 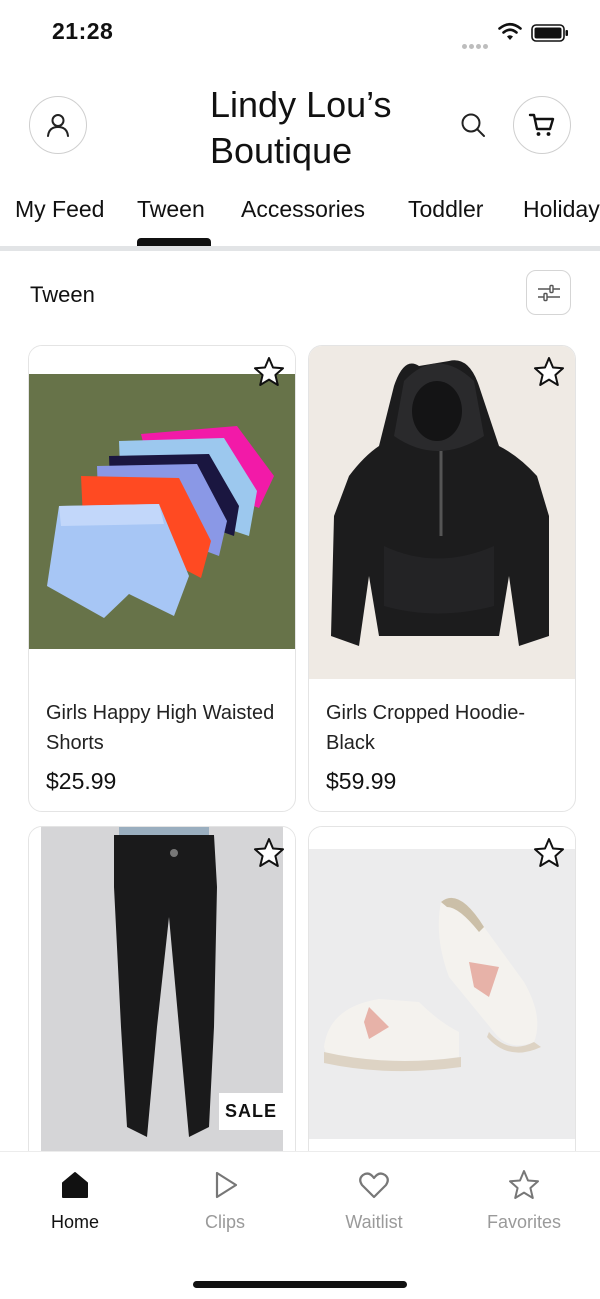 What do you see at coordinates (81, 781) in the screenshot?
I see `product-price: $25.99` at bounding box center [81, 781].